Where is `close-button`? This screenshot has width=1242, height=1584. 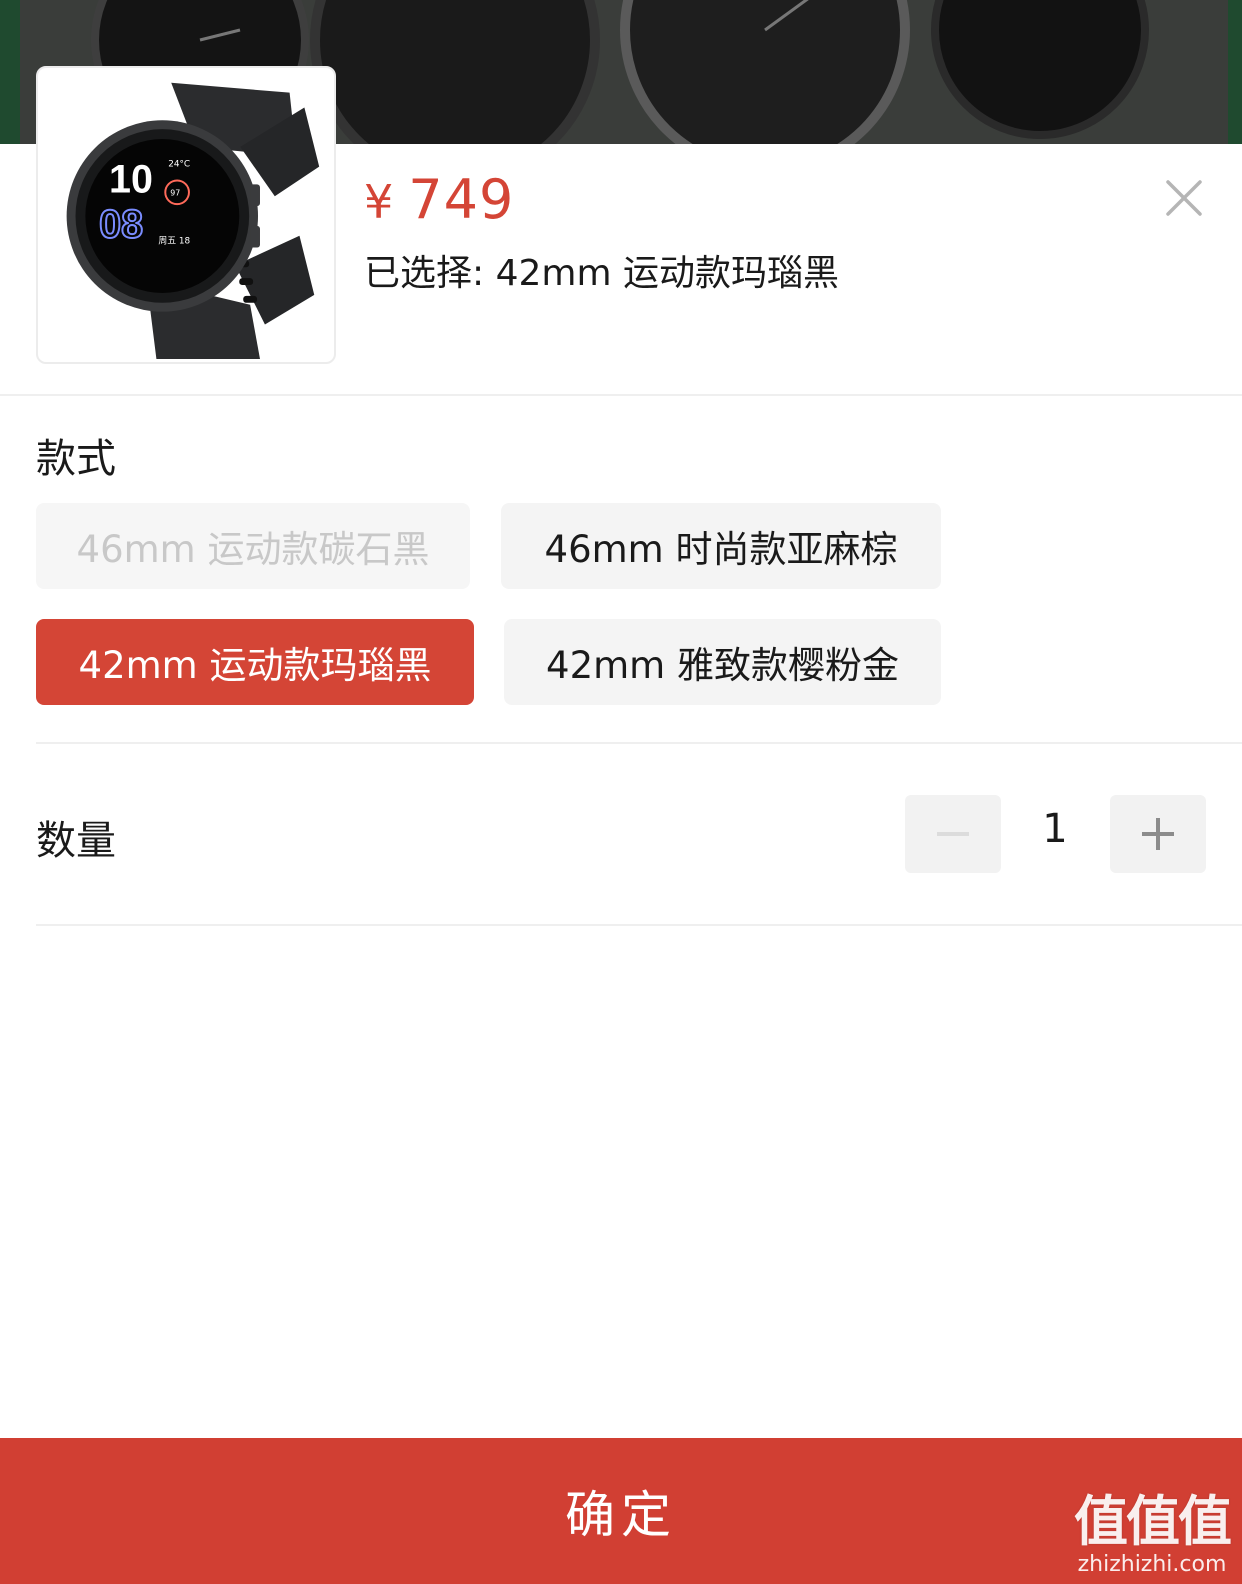 close-button is located at coordinates (1184, 198).